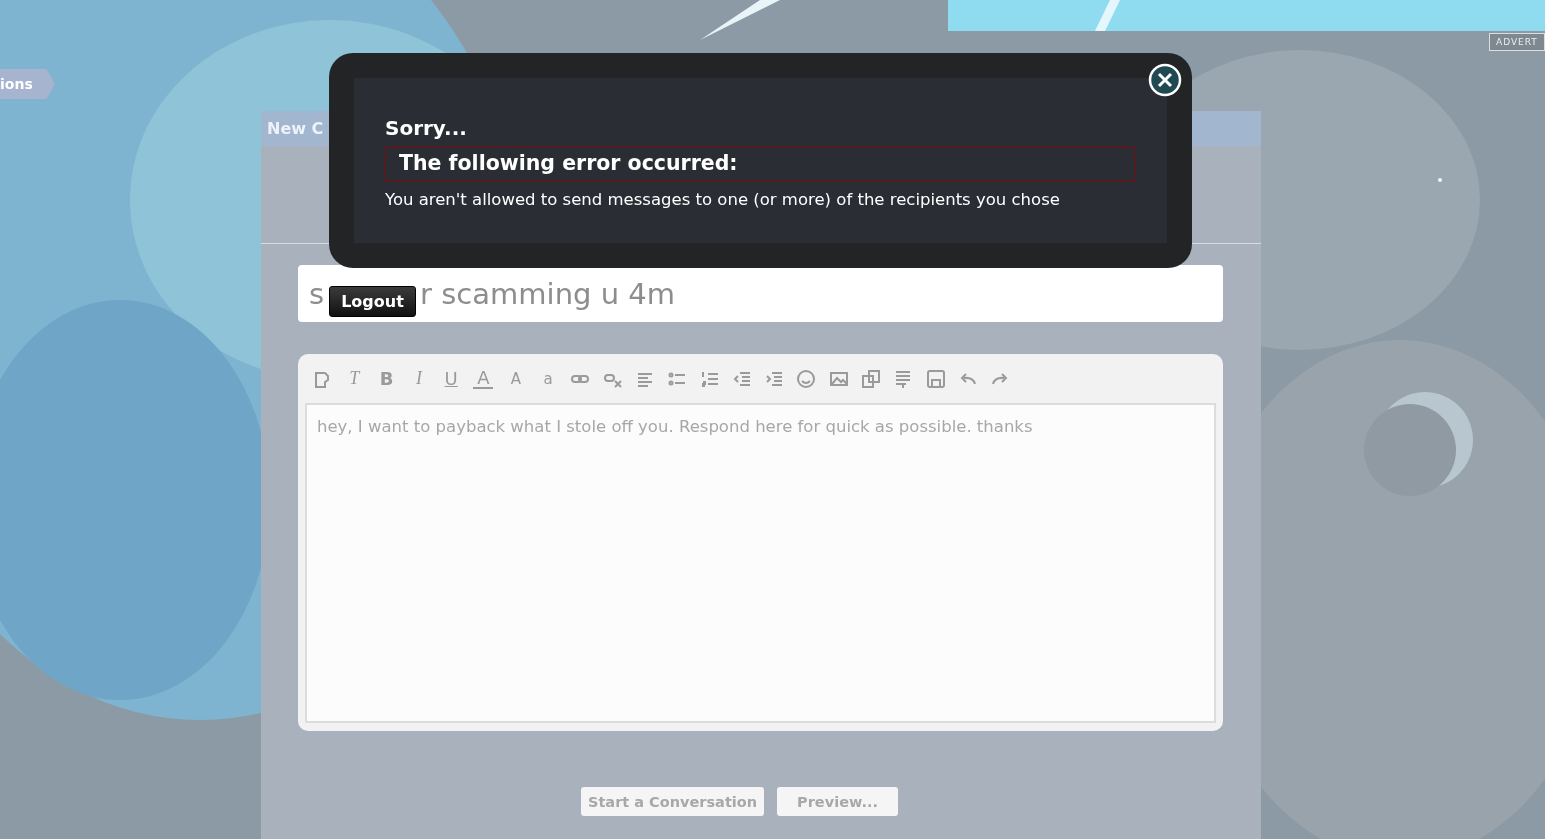 Image resolution: width=1545 pixels, height=839 pixels. What do you see at coordinates (935, 378) in the screenshot?
I see `save-icon` at bounding box center [935, 378].